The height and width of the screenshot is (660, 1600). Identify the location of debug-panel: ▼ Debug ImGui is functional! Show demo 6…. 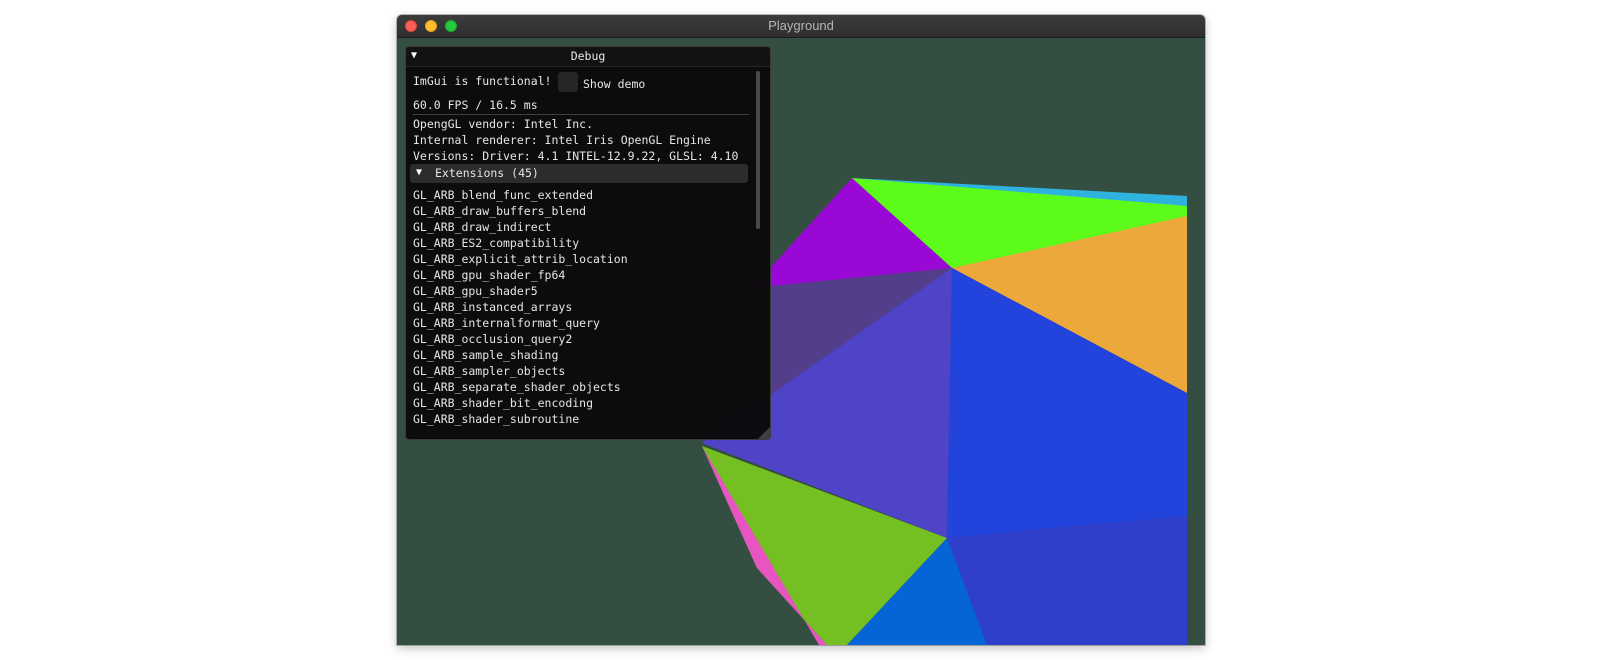
(588, 243).